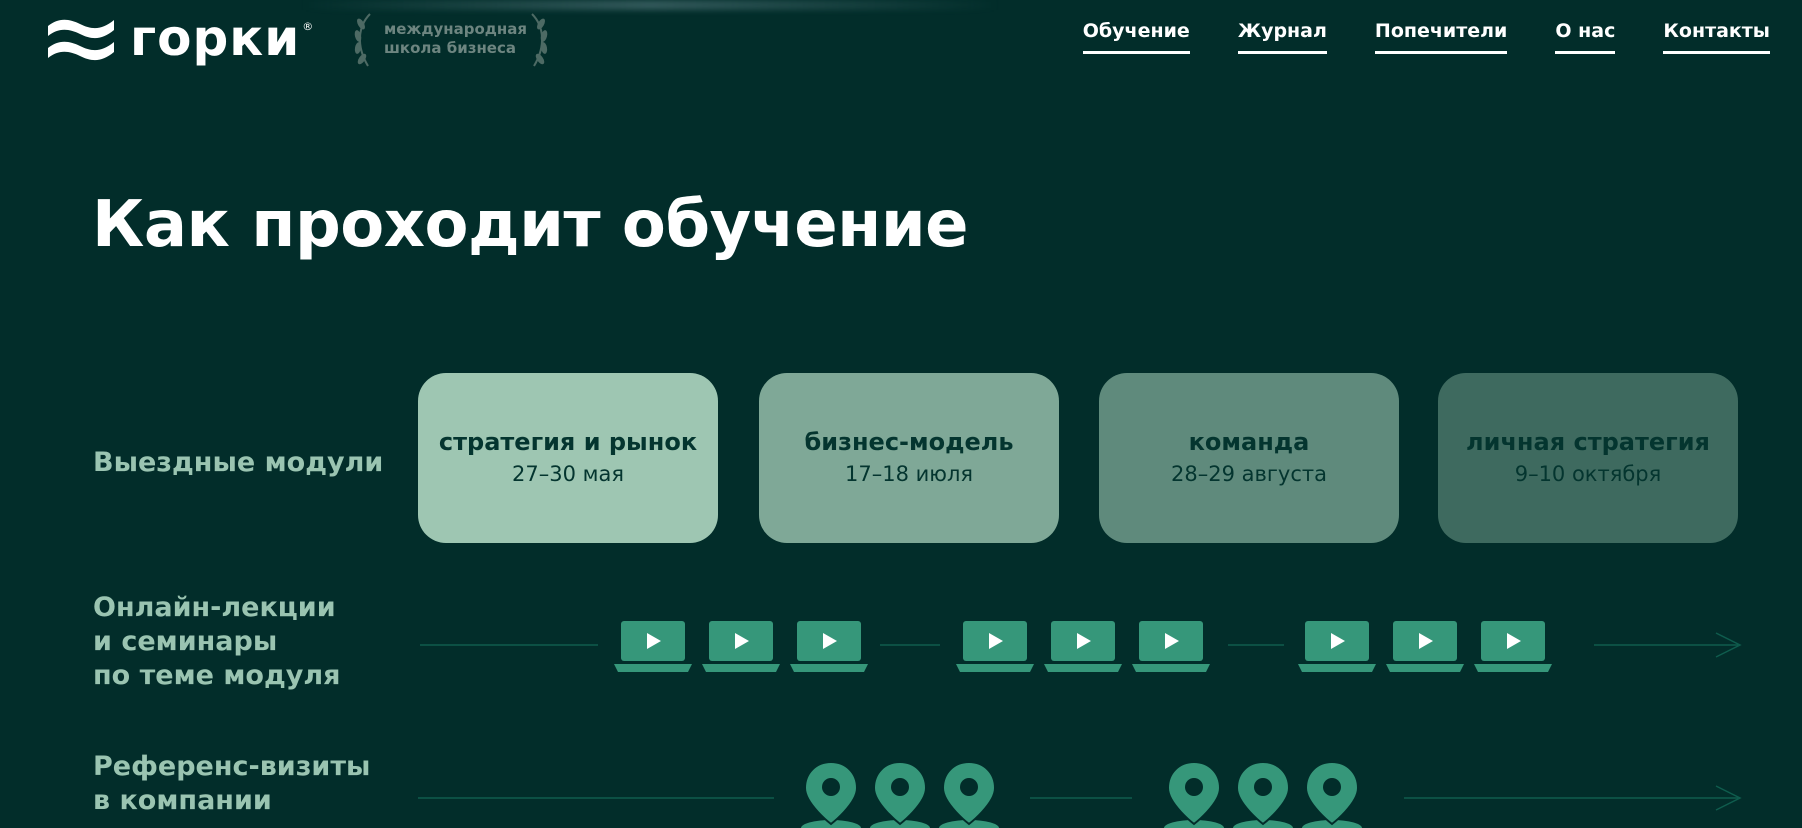 Image resolution: width=1802 pixels, height=828 pixels. What do you see at coordinates (238, 462) in the screenshot?
I see `row-label-modules: Выездные модули` at bounding box center [238, 462].